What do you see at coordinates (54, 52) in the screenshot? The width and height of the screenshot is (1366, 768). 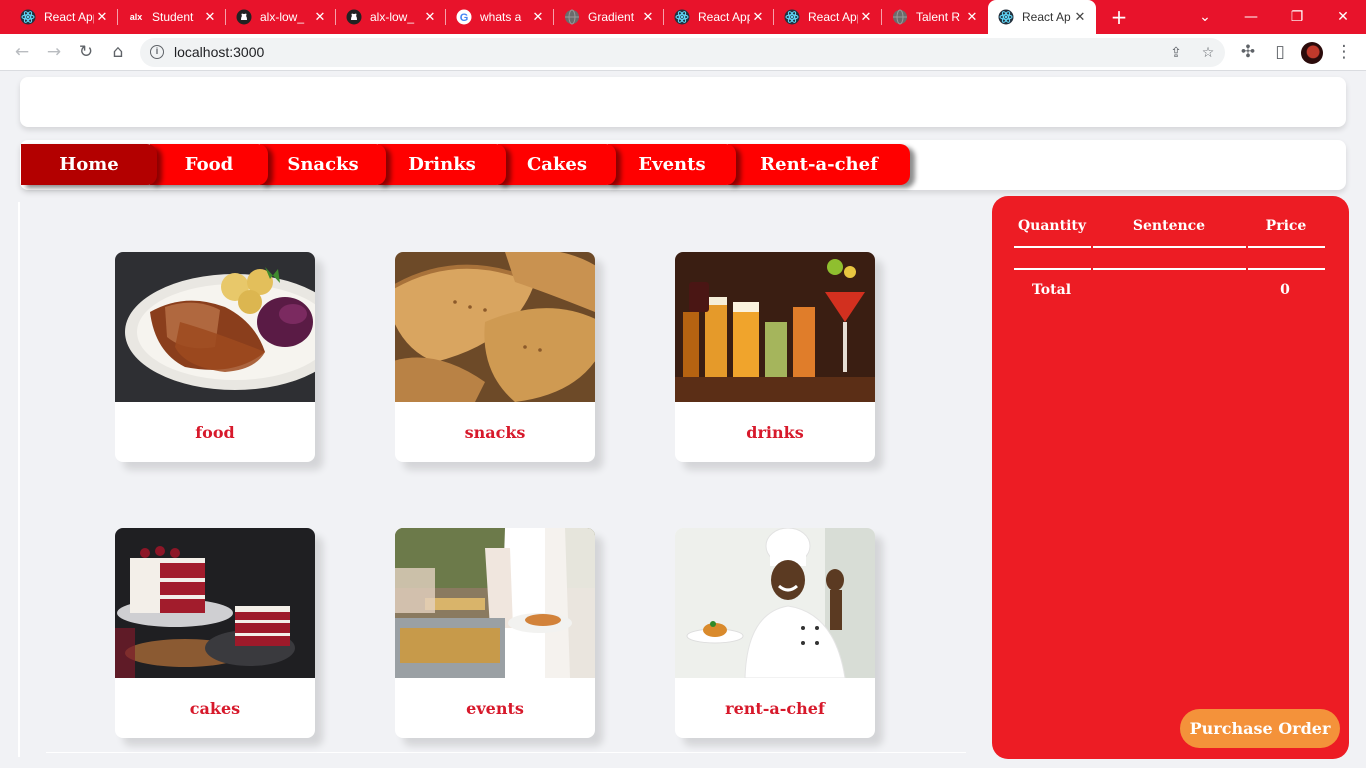 I see `forward-arrow-icon: →` at bounding box center [54, 52].